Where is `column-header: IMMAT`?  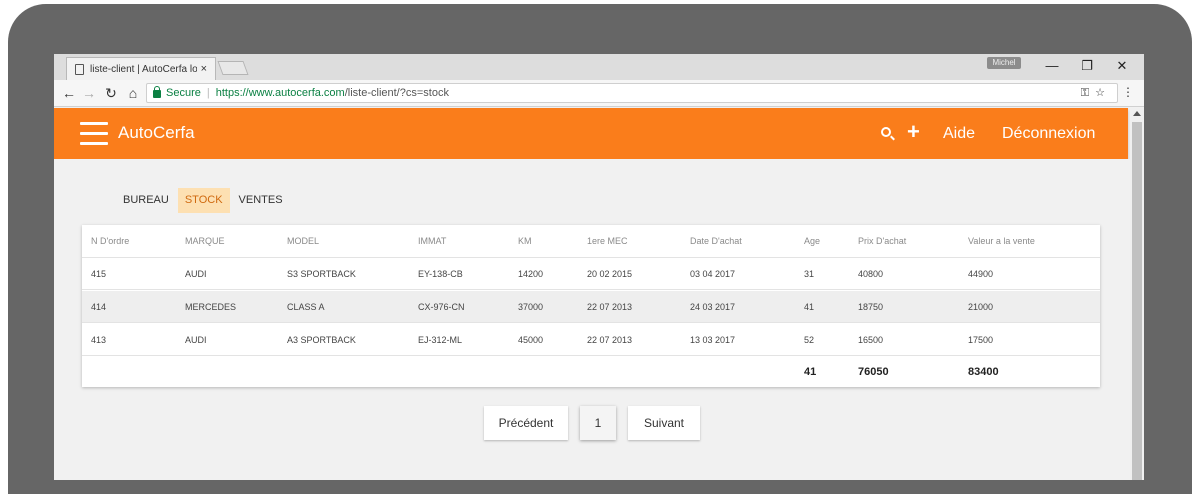 column-header: IMMAT is located at coordinates (432, 241).